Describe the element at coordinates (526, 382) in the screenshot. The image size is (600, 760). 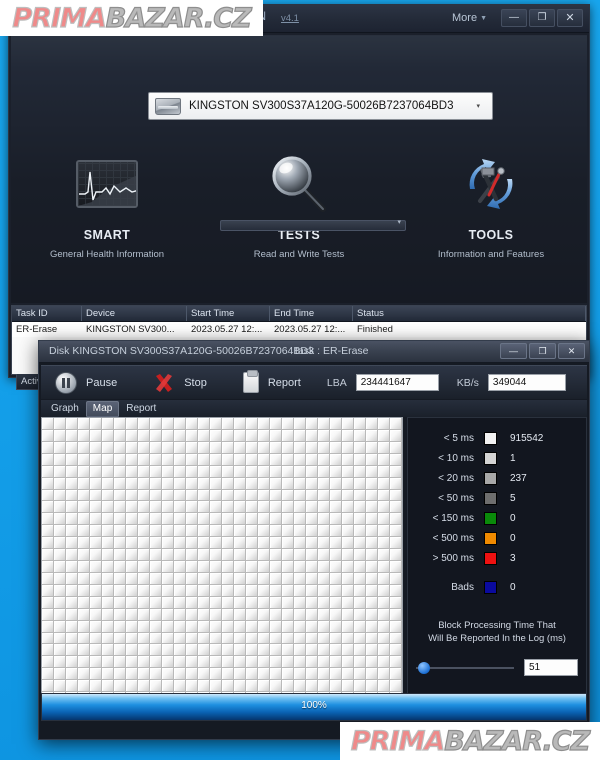
I see `kbs-field: 349044` at that location.